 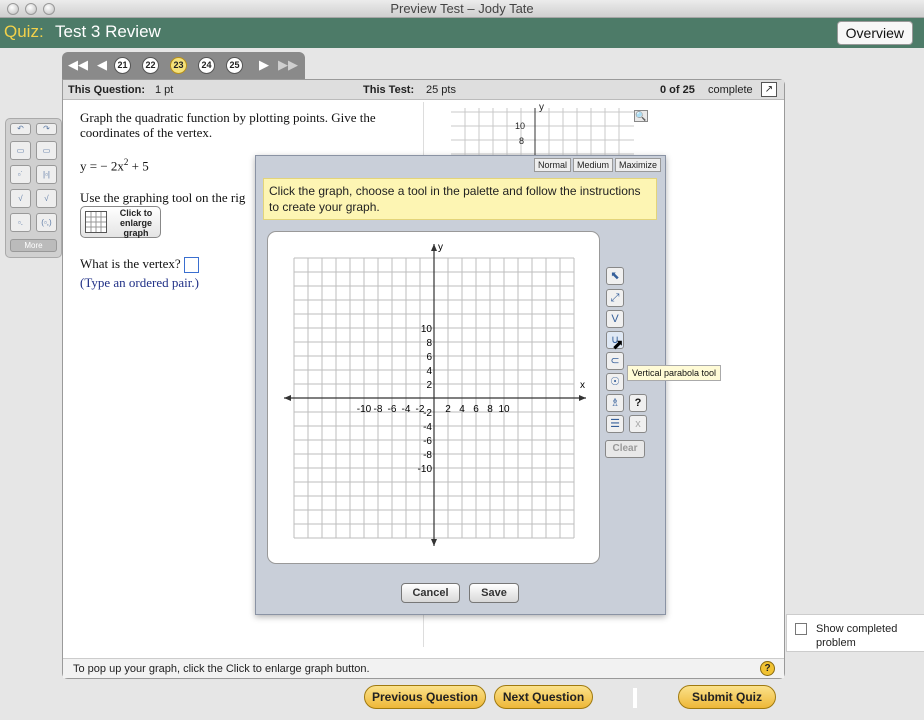 I want to click on enlarge-graph-button: Click to enlarge graph, so click(x=120, y=222).